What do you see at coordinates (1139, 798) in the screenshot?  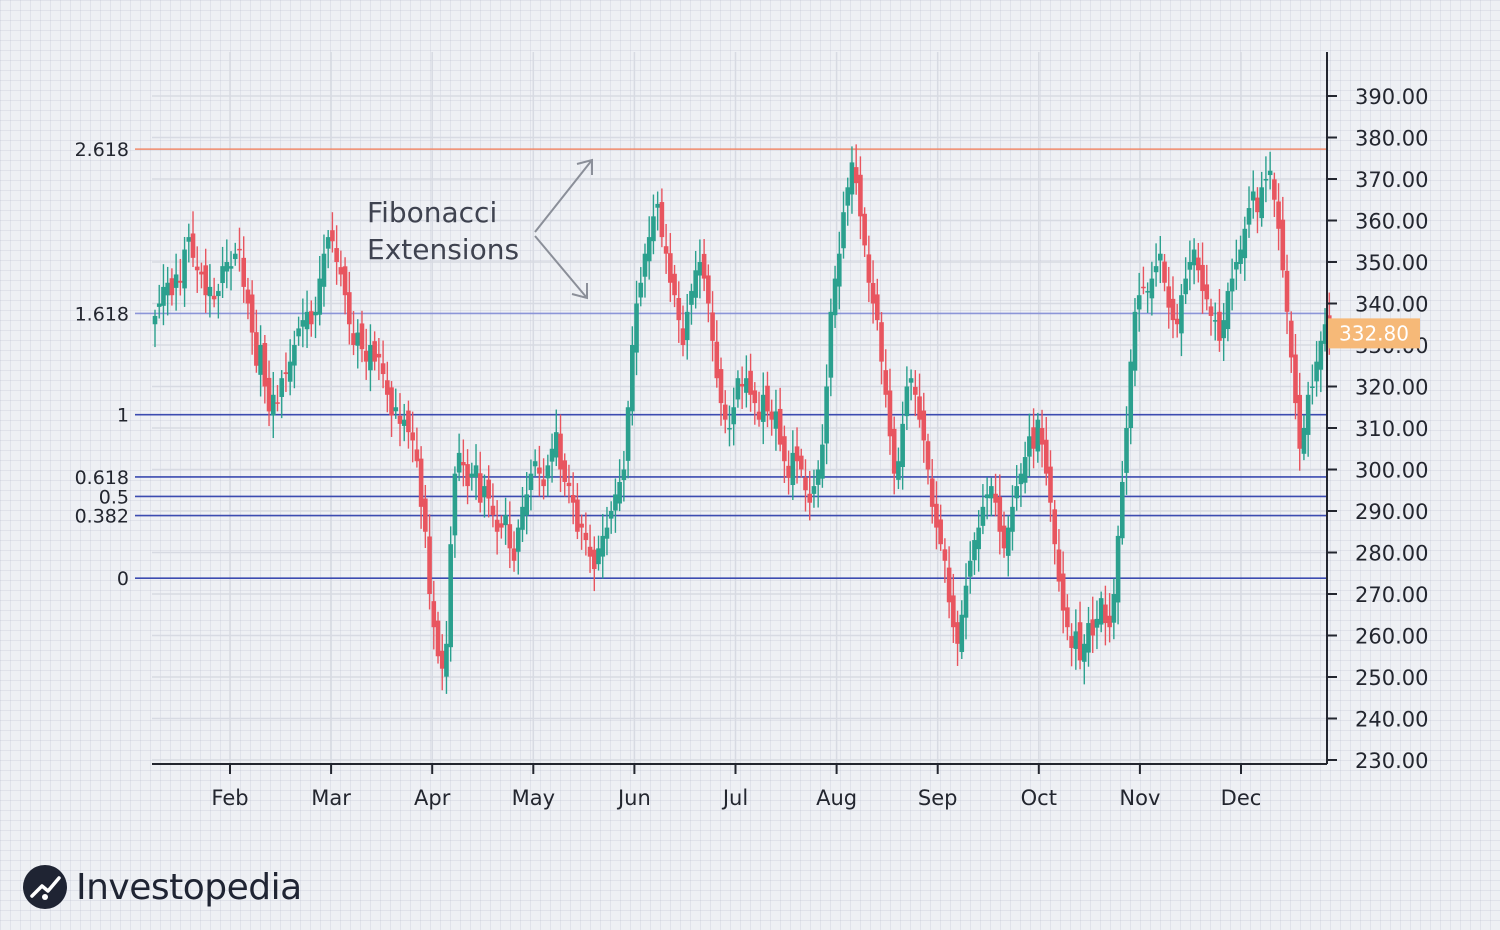 I see `x-tick-label: Nov` at bounding box center [1139, 798].